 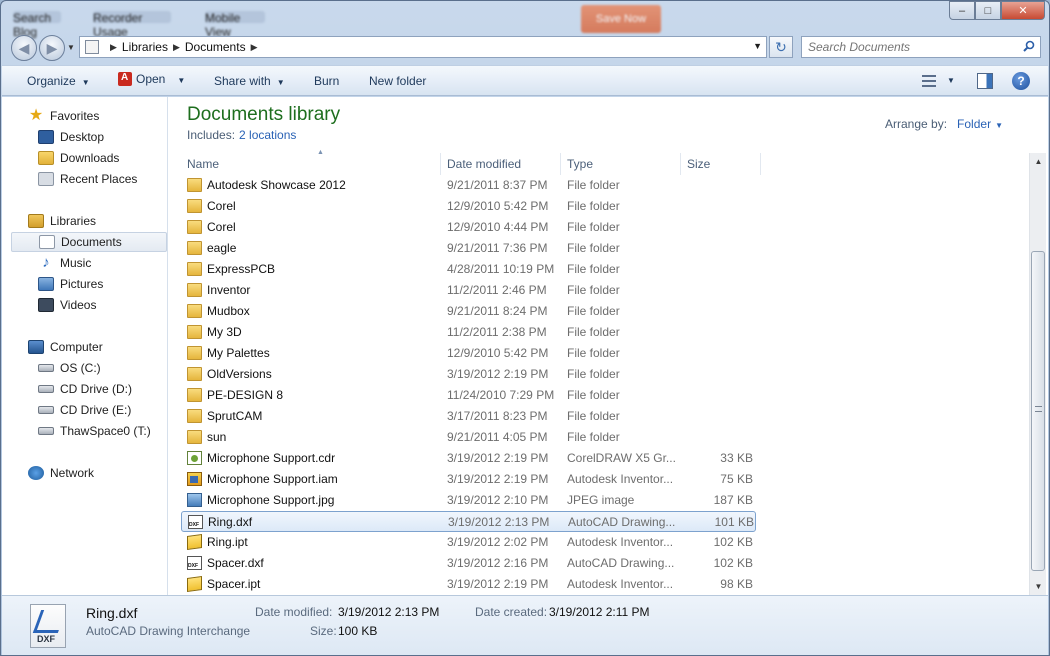 I want to click on sidebar-item-pictures: Pictures, so click(x=70, y=284).